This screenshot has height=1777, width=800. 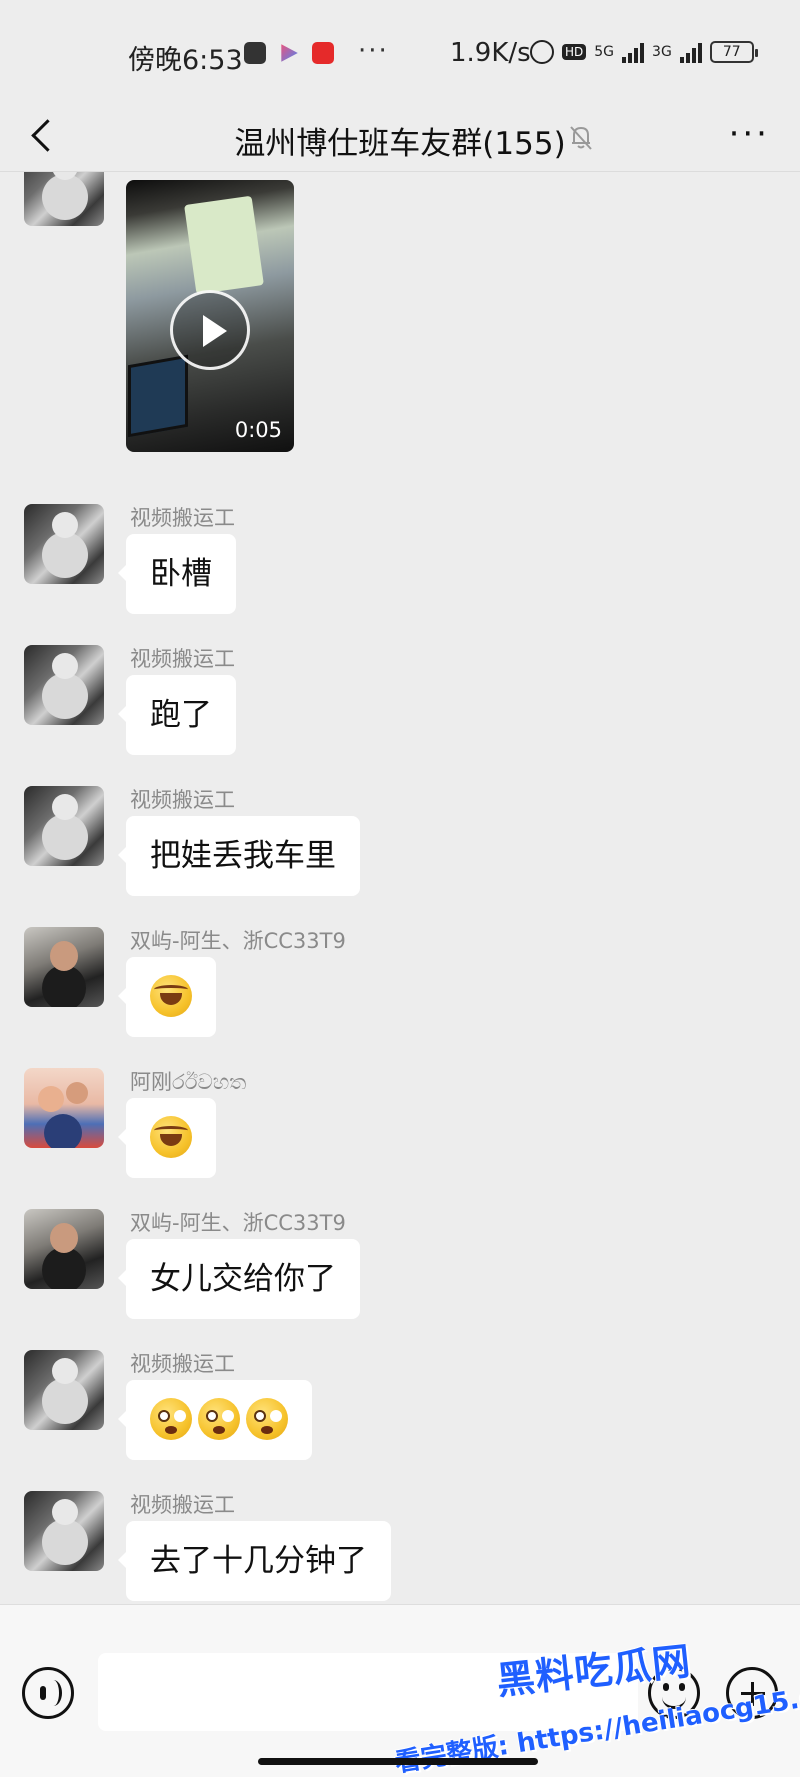 I want to click on video-thumbnail: 0:05, so click(x=210, y=316).